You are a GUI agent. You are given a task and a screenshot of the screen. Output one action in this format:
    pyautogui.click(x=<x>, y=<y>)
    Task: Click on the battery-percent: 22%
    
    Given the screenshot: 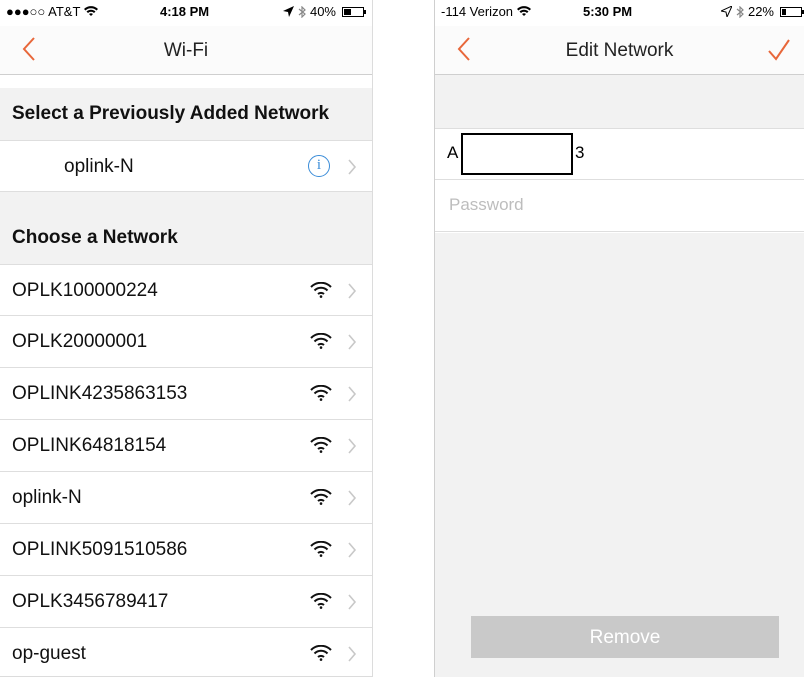 What is the action you would take?
    pyautogui.click(x=760, y=11)
    